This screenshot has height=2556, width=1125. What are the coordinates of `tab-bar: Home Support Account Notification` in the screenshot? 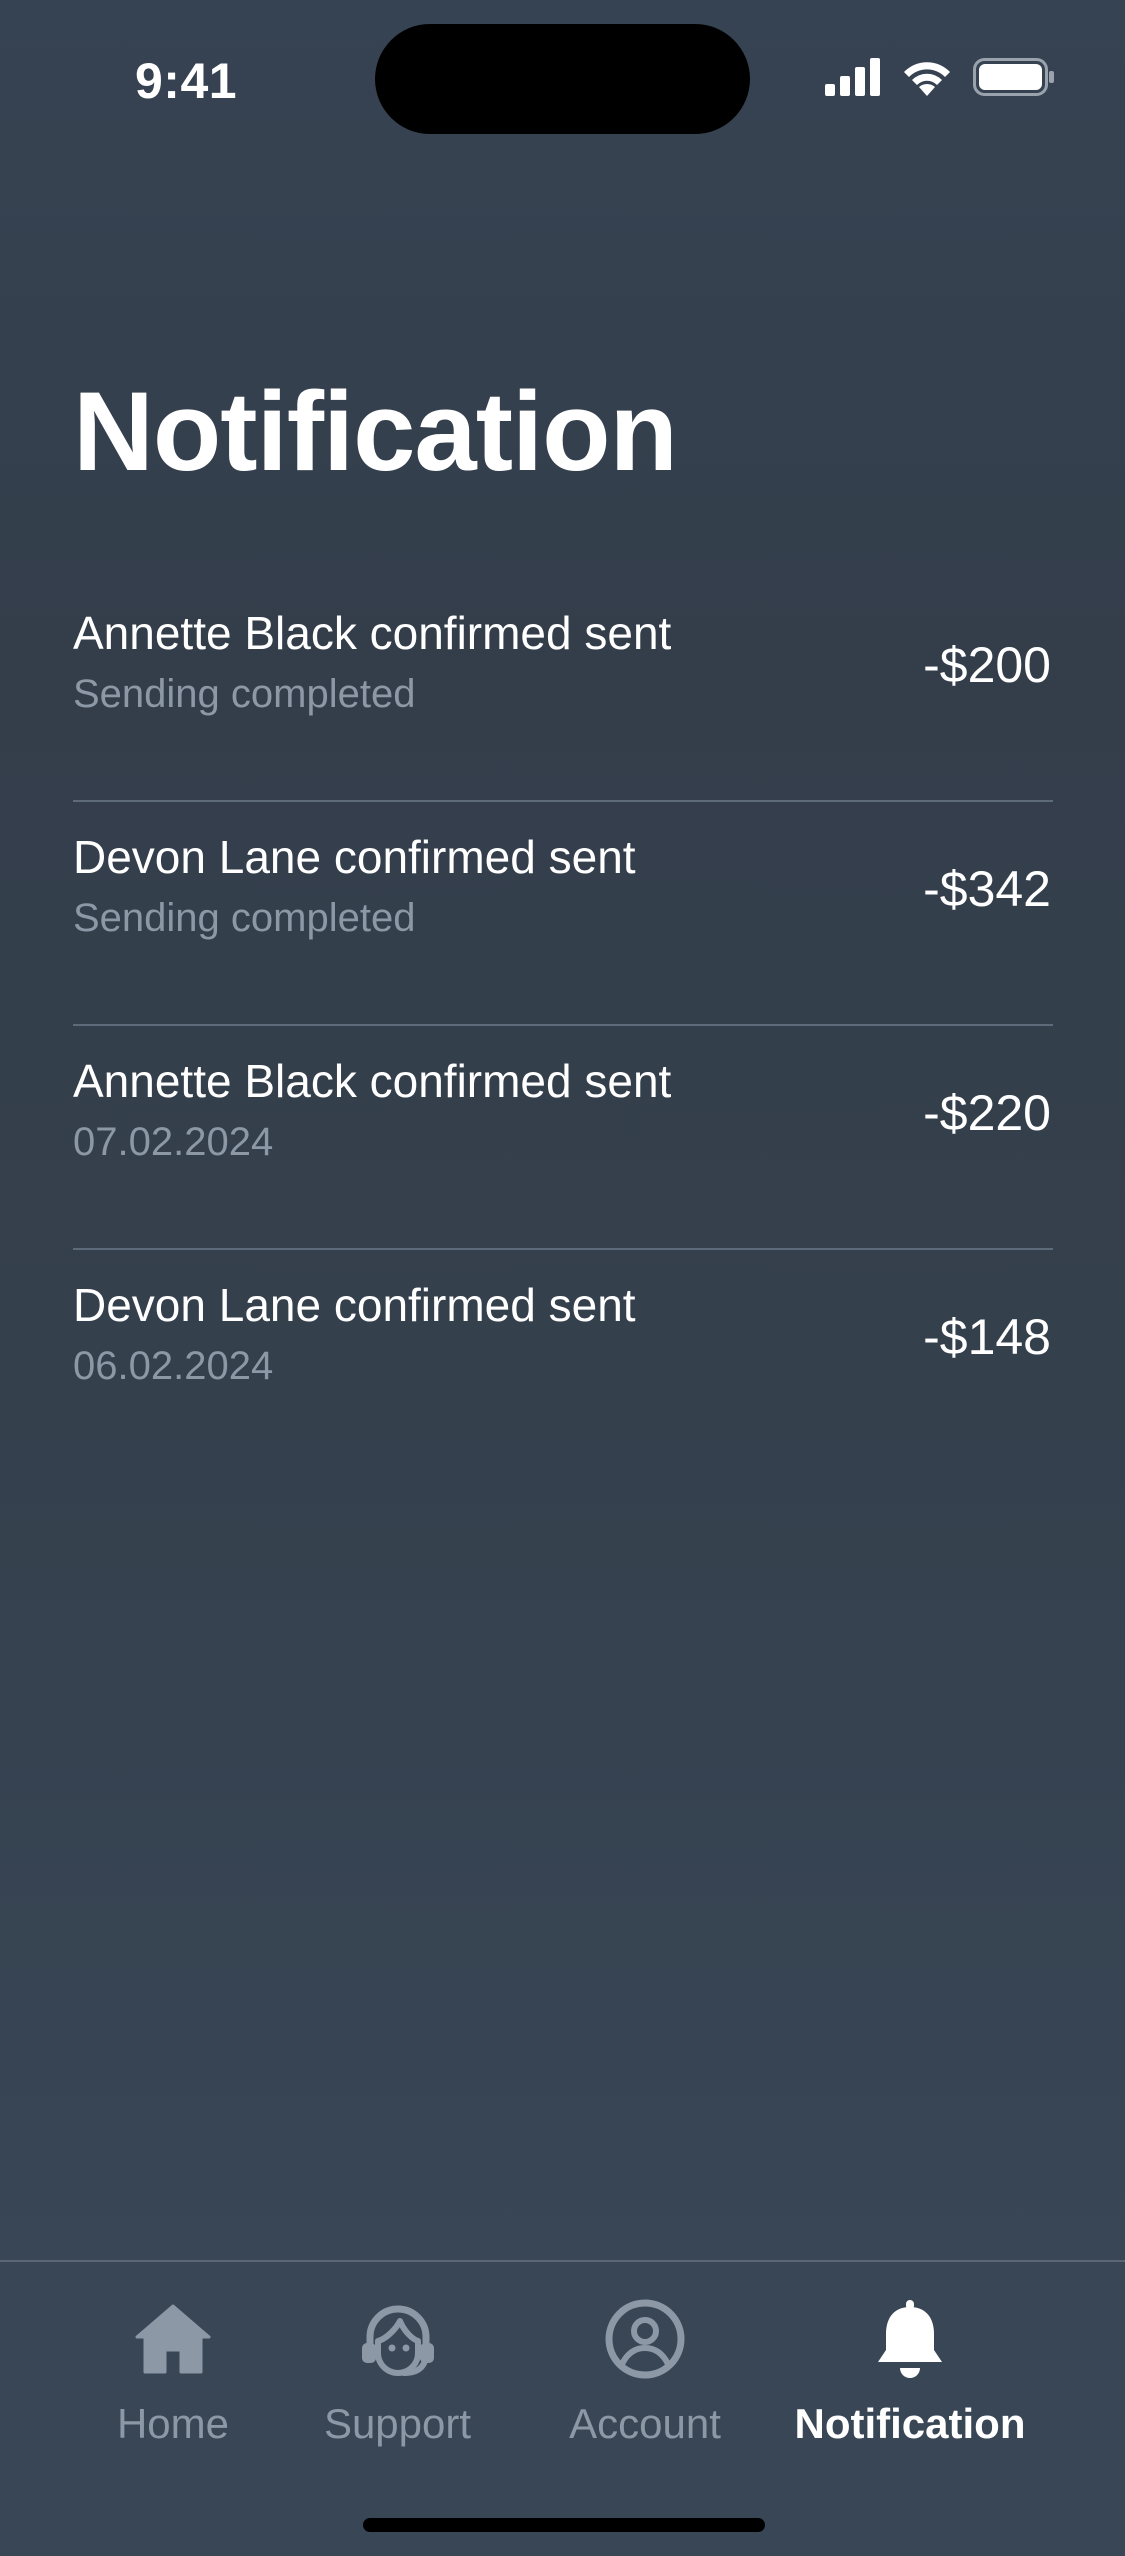 It's located at (562, 2408).